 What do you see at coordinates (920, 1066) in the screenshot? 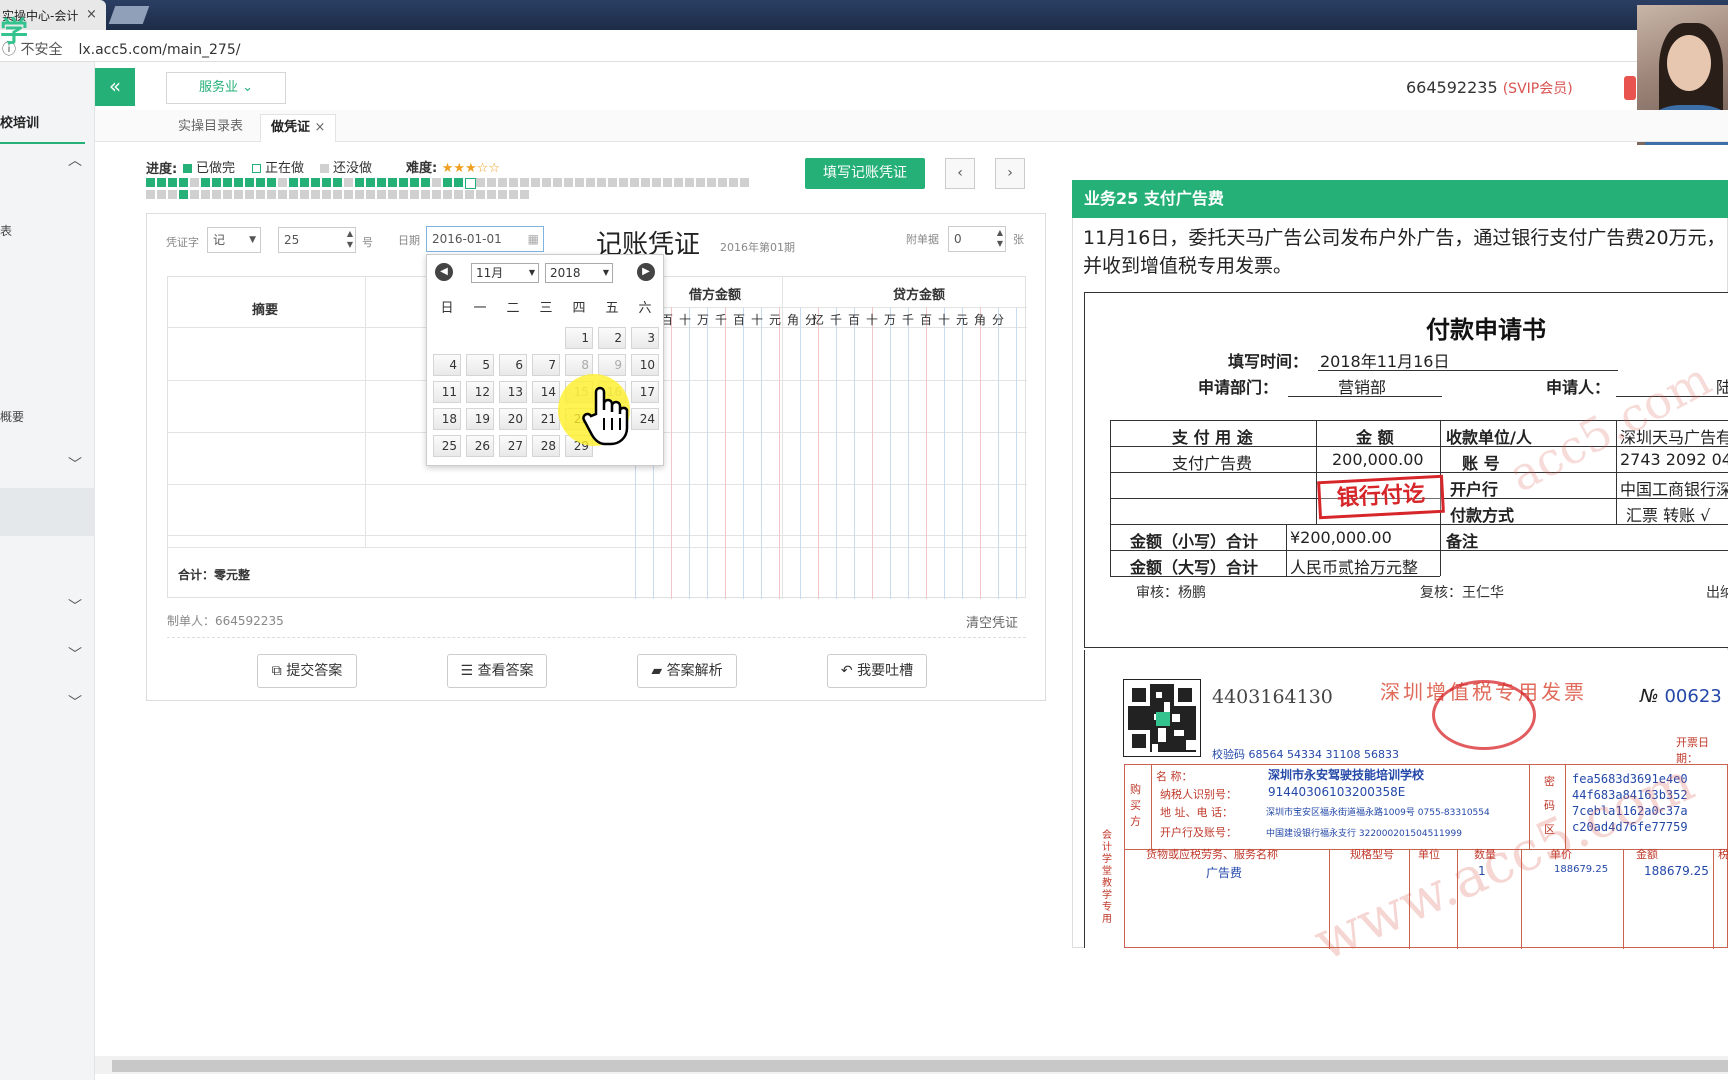
I see `scrollbar-thumb` at bounding box center [920, 1066].